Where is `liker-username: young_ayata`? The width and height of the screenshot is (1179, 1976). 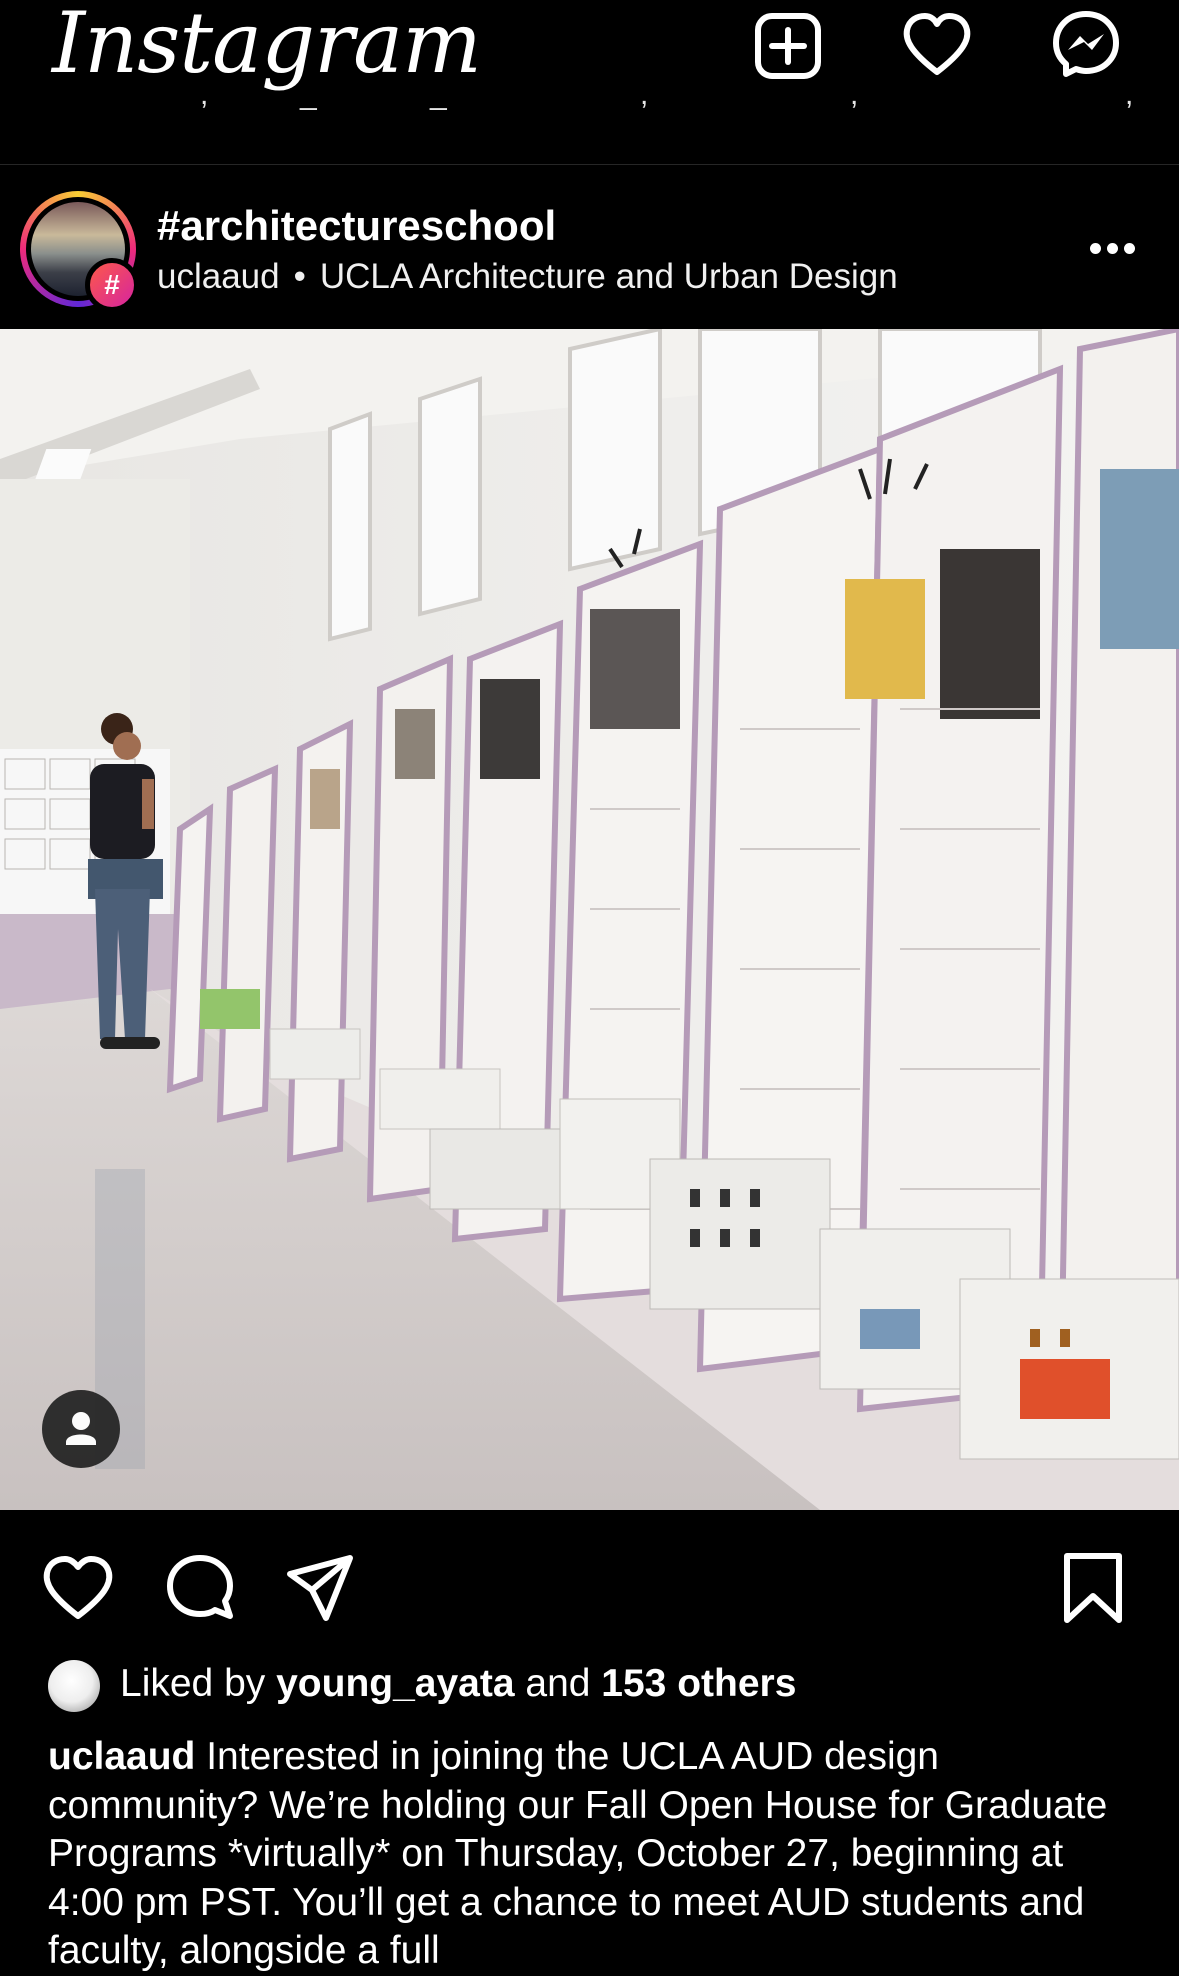 liker-username: young_ayata is located at coordinates (395, 1683).